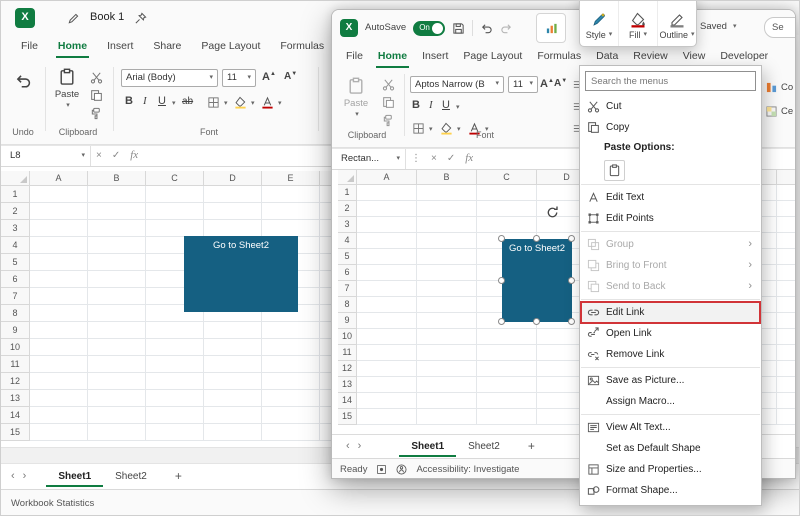 The height and width of the screenshot is (516, 800). Describe the element at coordinates (381, 469) in the screenshot. I see `macro-record-icon` at that location.